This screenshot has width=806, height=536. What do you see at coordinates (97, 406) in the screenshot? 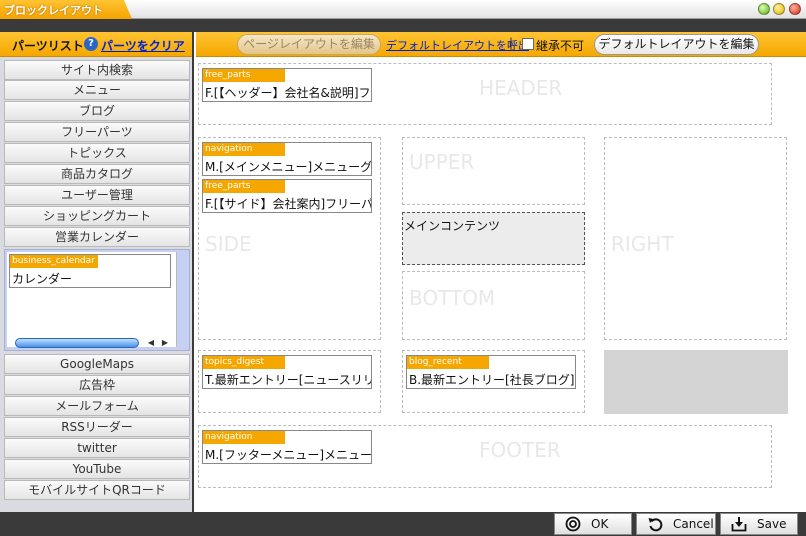
I see `category-mail-form: メールフォーム` at bounding box center [97, 406].